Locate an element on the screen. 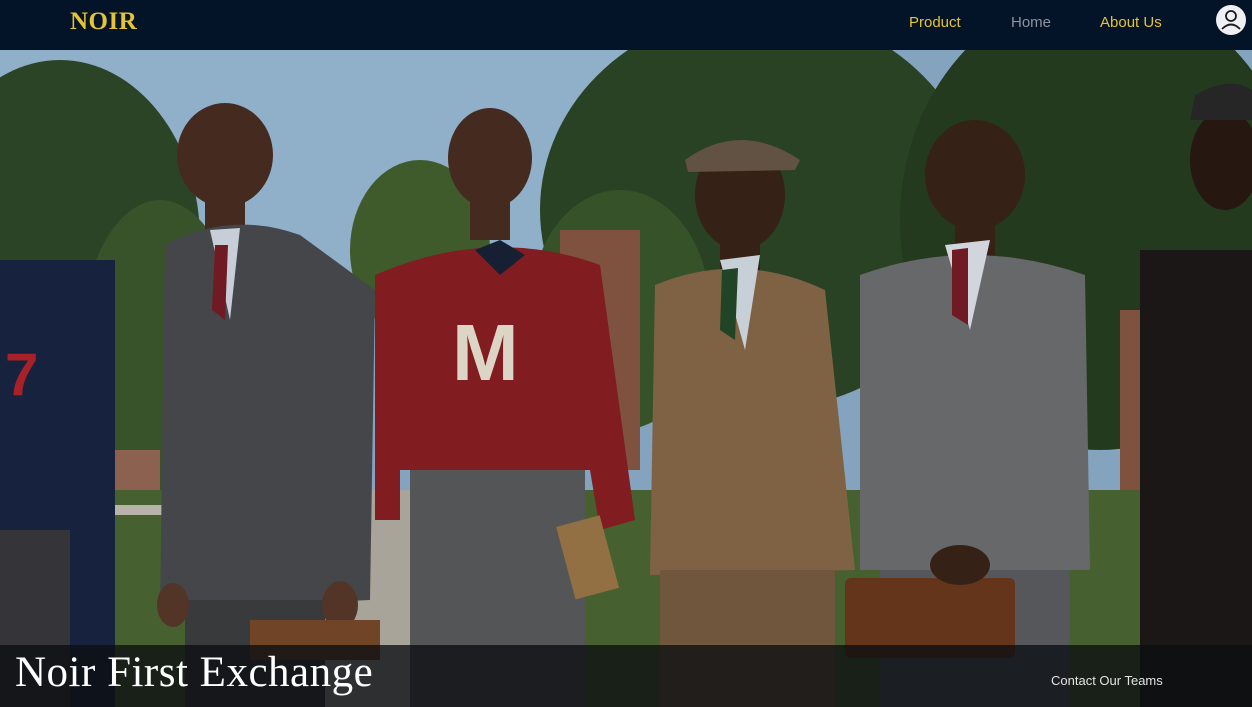 The height and width of the screenshot is (707, 1252). nav-link-about-us: About Us is located at coordinates (1131, 22).